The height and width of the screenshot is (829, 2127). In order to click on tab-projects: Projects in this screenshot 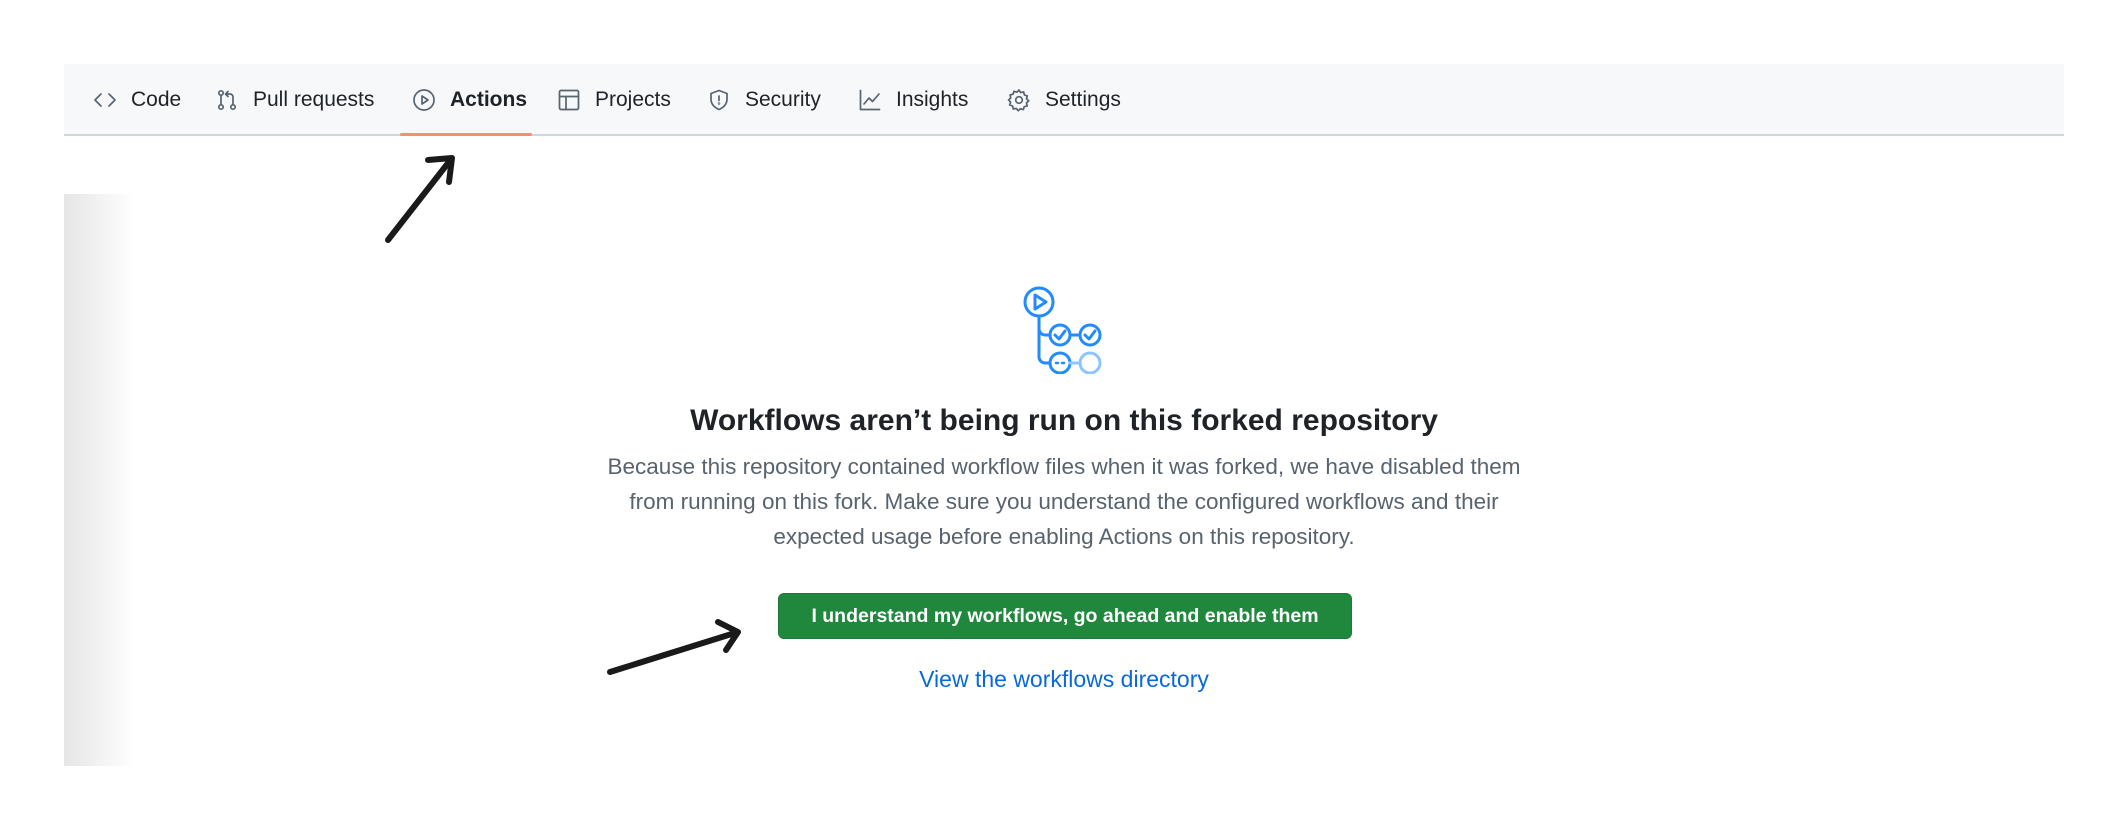, I will do `click(614, 100)`.